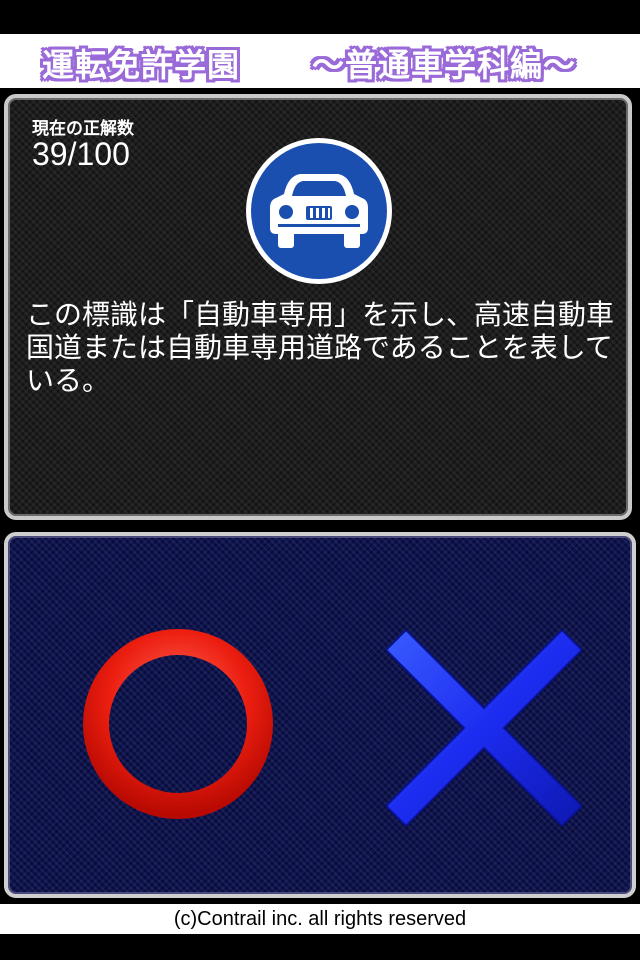 The width and height of the screenshot is (640, 960). I want to click on cross-batsu-icon, so click(484, 728).